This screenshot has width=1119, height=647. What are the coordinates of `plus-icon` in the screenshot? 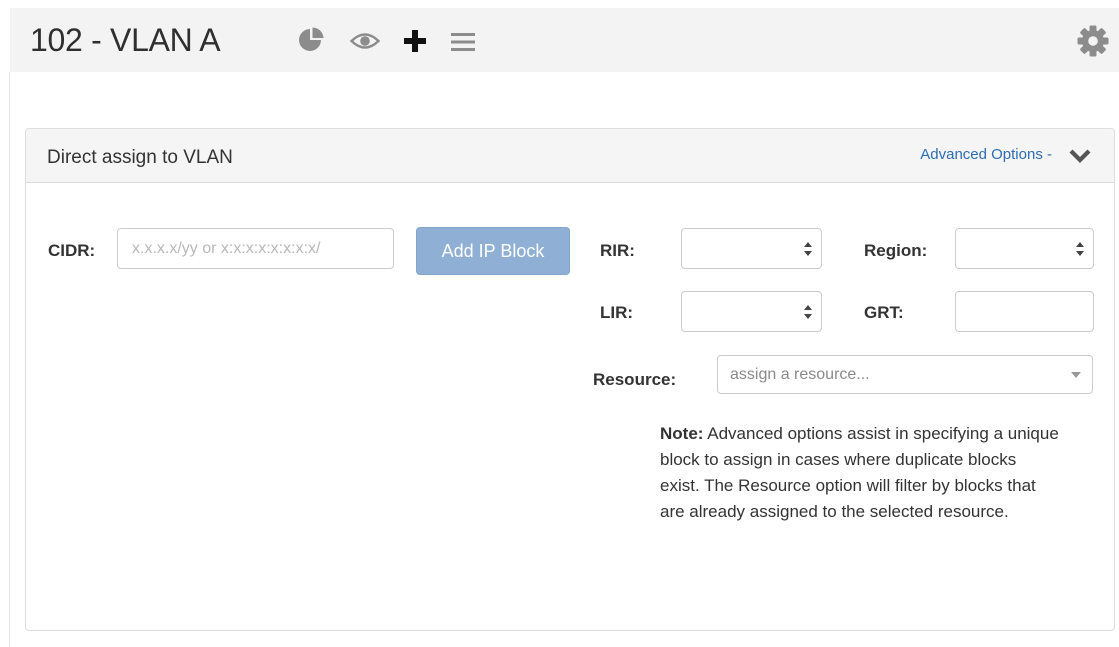 It's located at (415, 41).